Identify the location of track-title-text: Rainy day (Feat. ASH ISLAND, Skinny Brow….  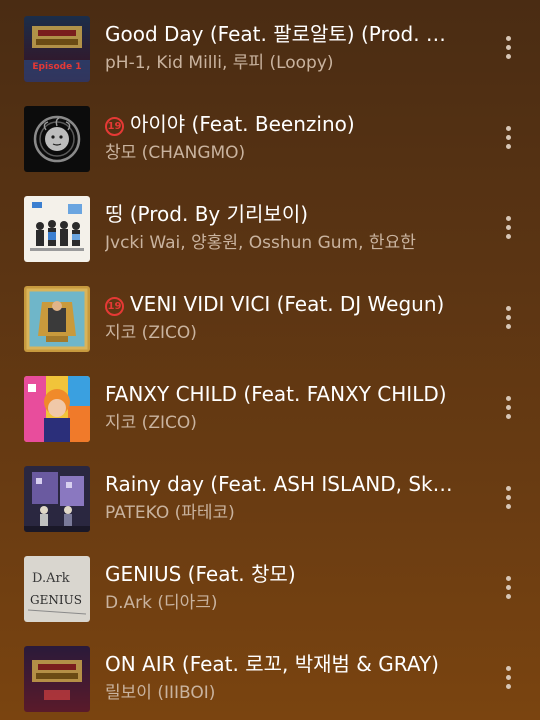
(280, 484).